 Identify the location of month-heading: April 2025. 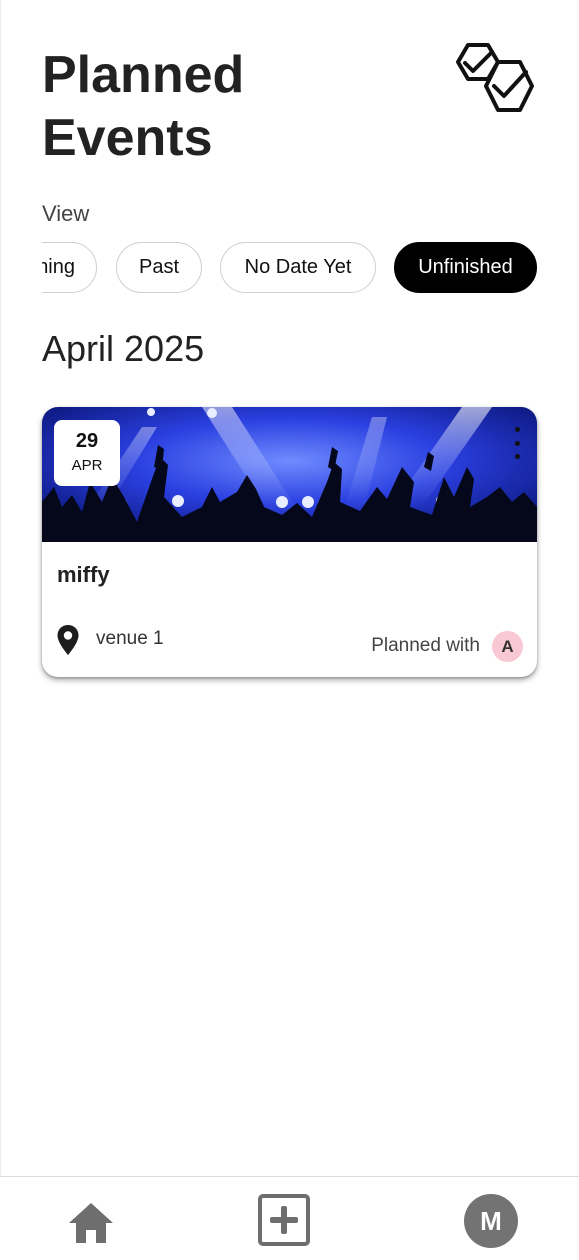
(123, 348).